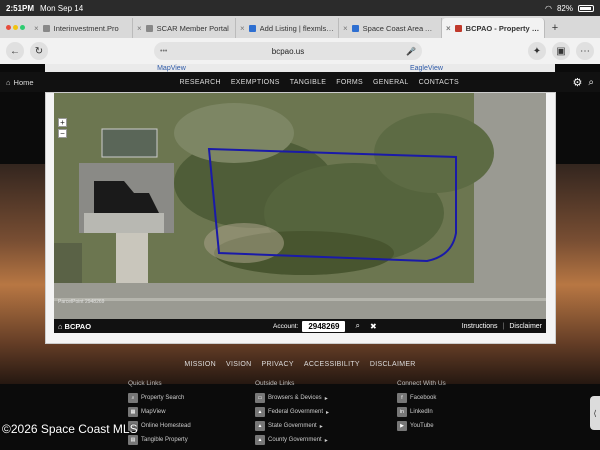  Describe the element at coordinates (20, 8) in the screenshot. I see `status-time: 2:51PM` at that location.